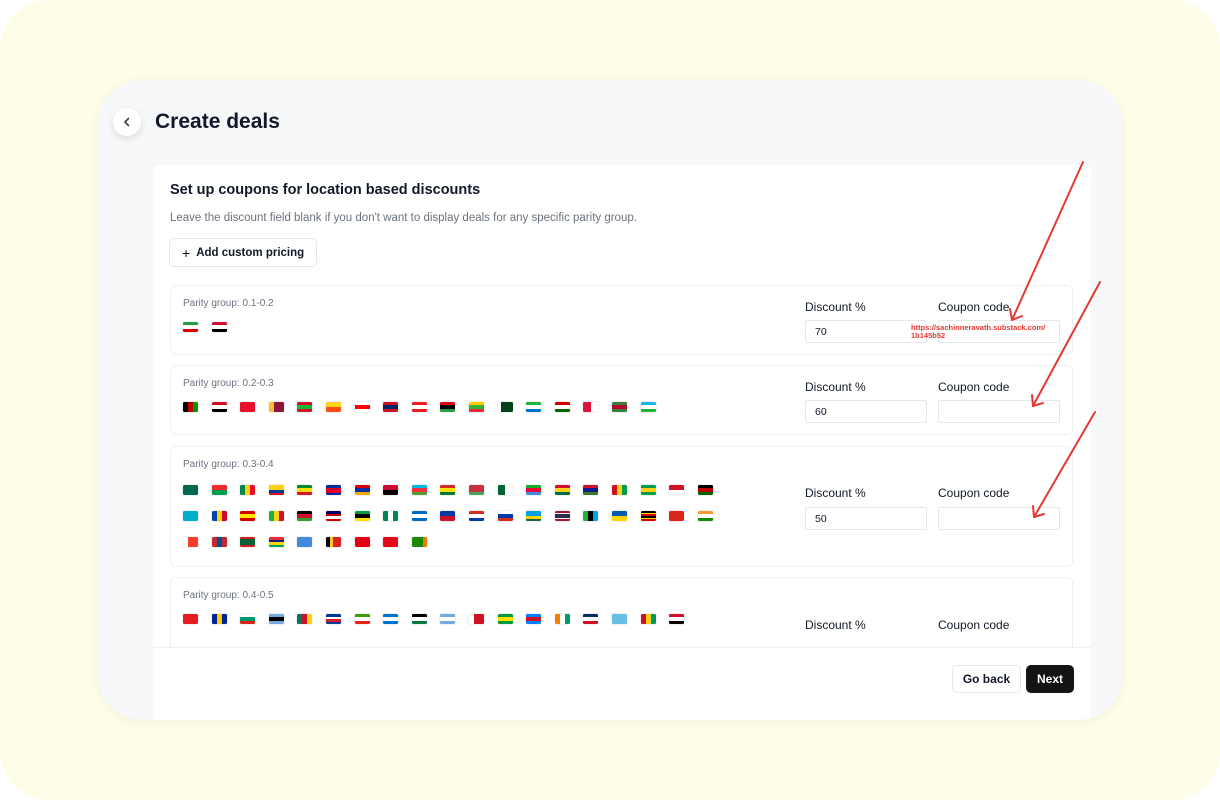 The height and width of the screenshot is (800, 1220). What do you see at coordinates (276, 490) in the screenshot?
I see `flag-co-icon` at bounding box center [276, 490].